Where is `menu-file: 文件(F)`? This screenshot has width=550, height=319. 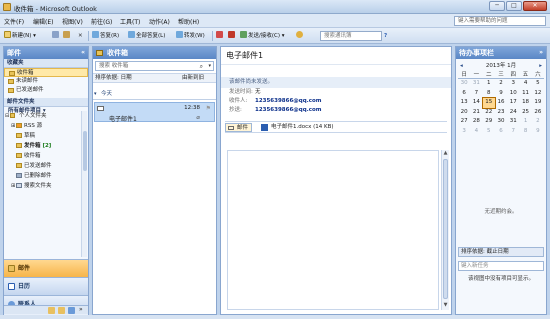
menu-file: 文件(F) is located at coordinates (14, 21).